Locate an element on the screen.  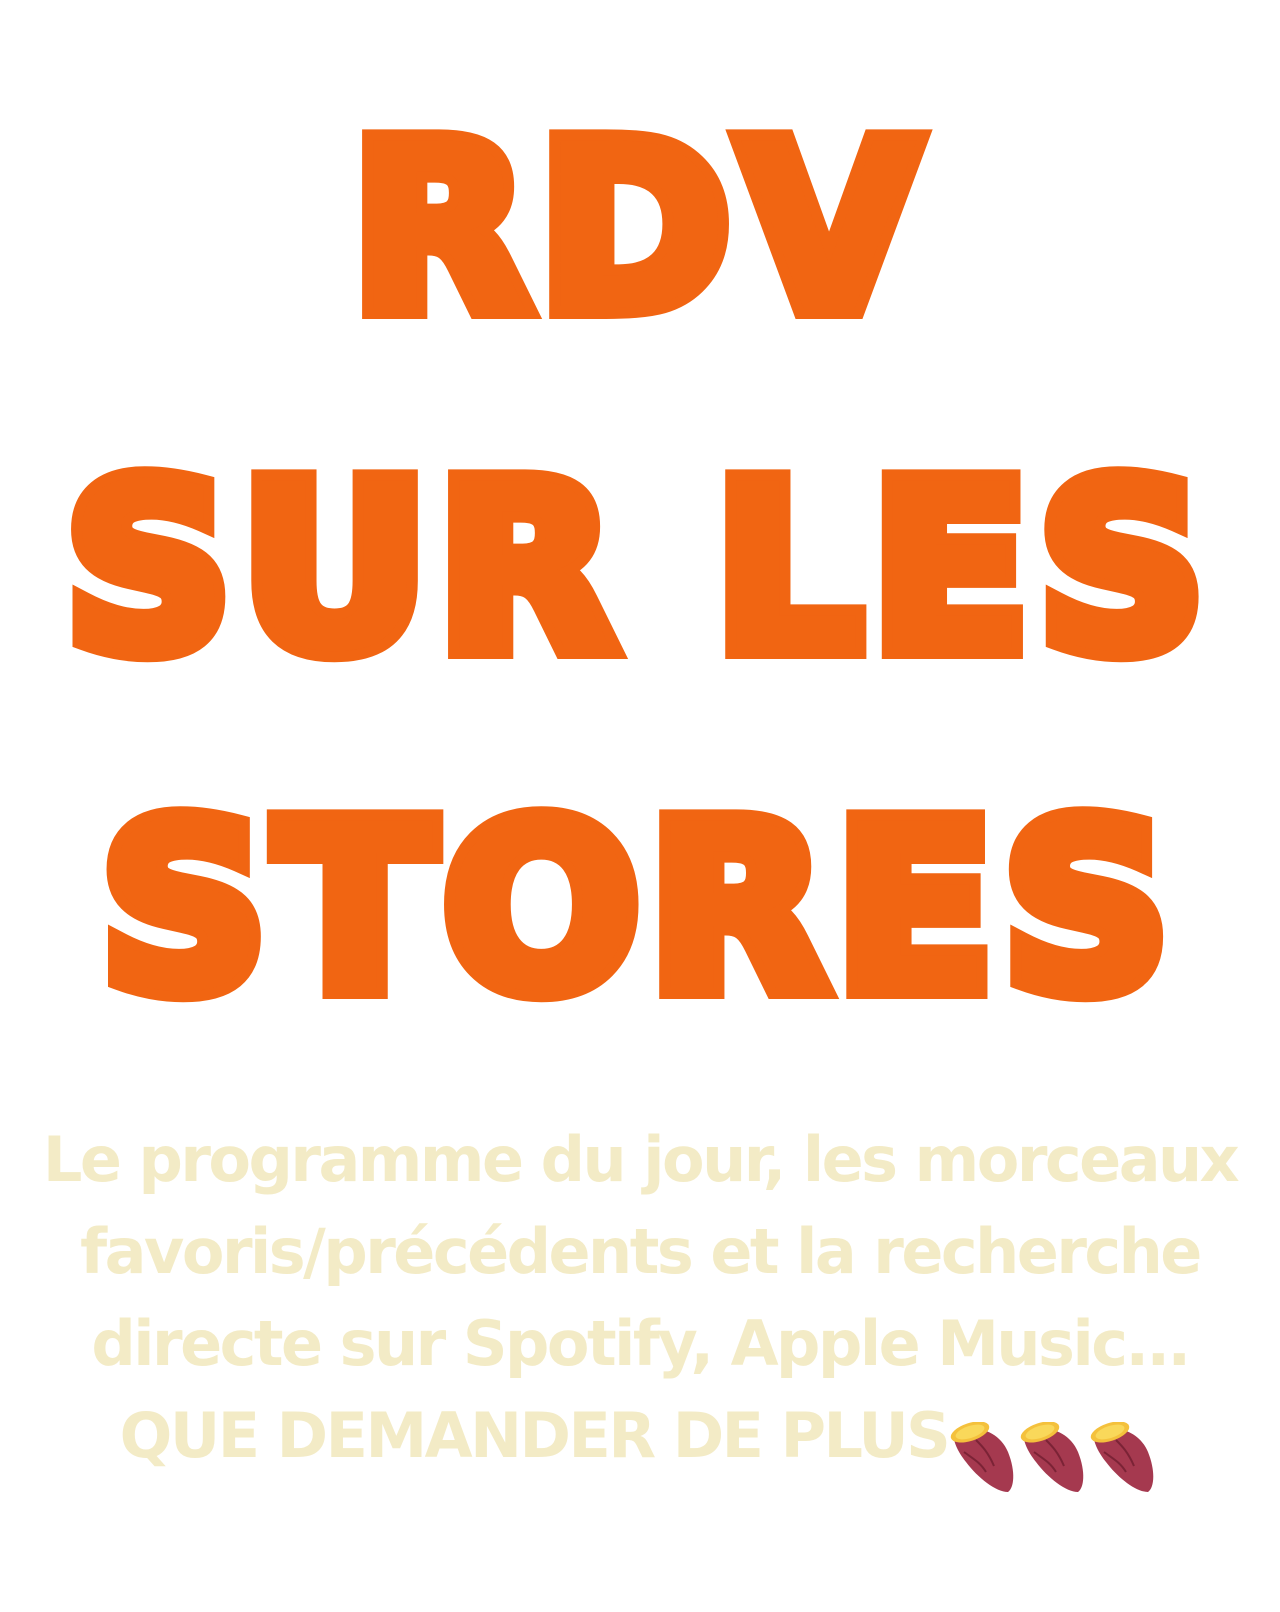
headline-line-1: RDV is located at coordinates (635, 229).